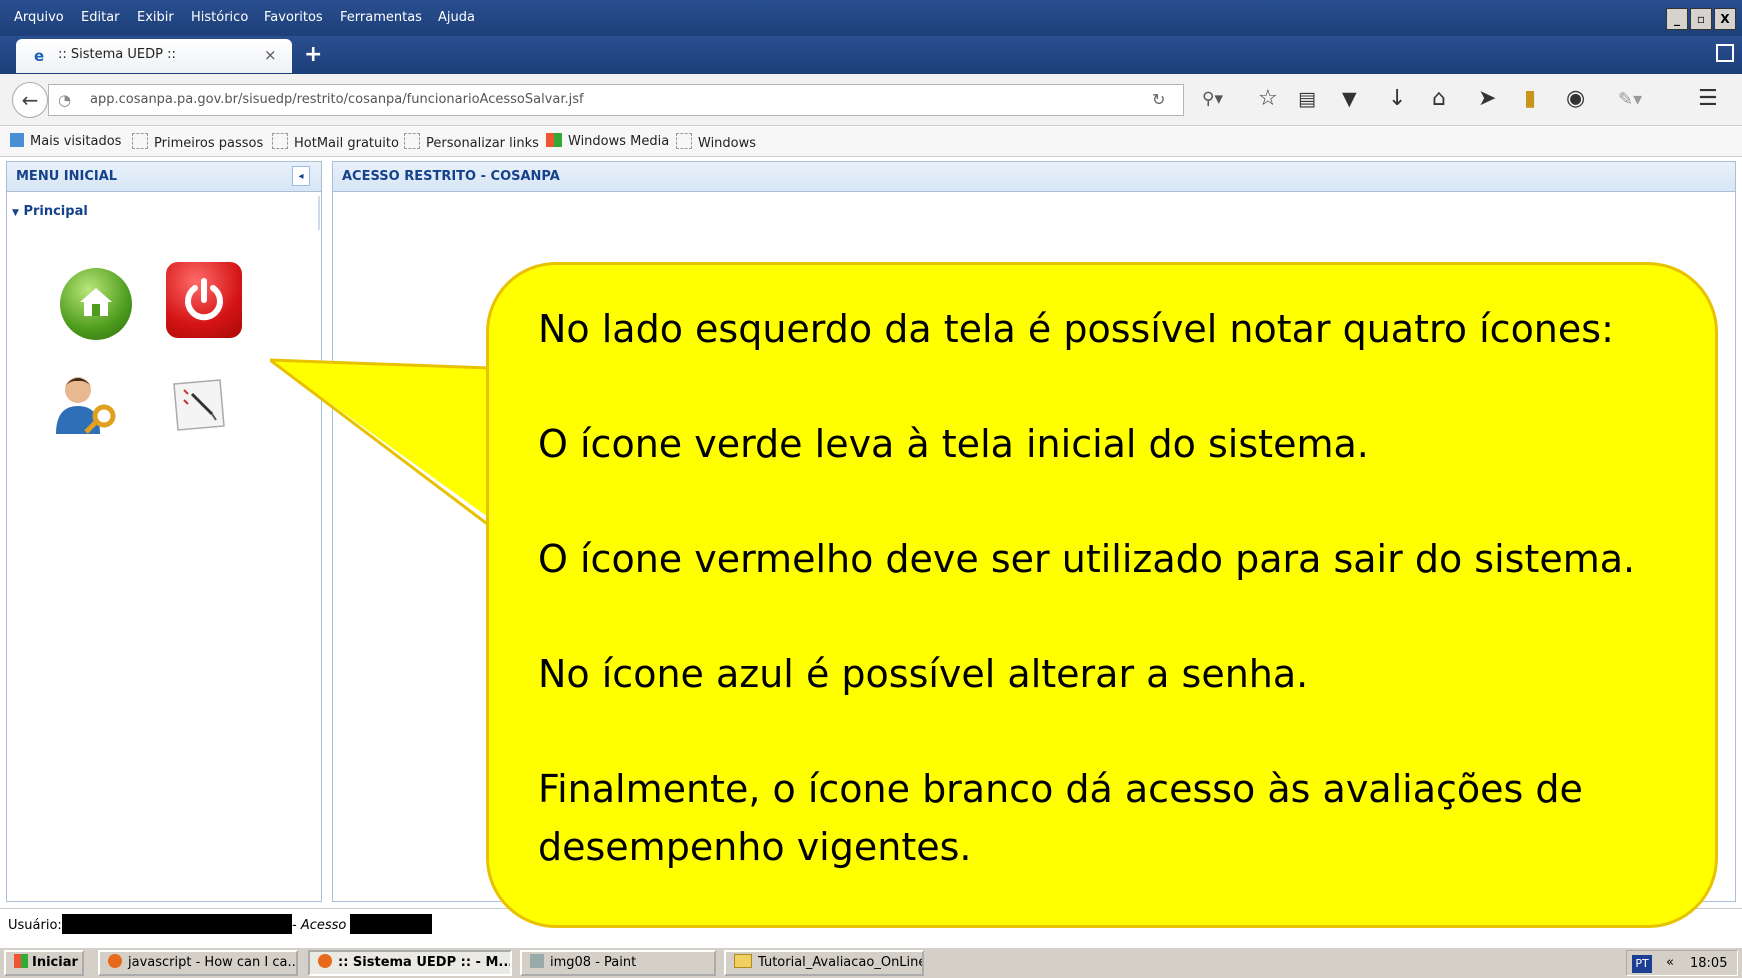 This screenshot has width=1742, height=978. What do you see at coordinates (381, 17) in the screenshot?
I see `menu-ferramentas: Ferramentas` at bounding box center [381, 17].